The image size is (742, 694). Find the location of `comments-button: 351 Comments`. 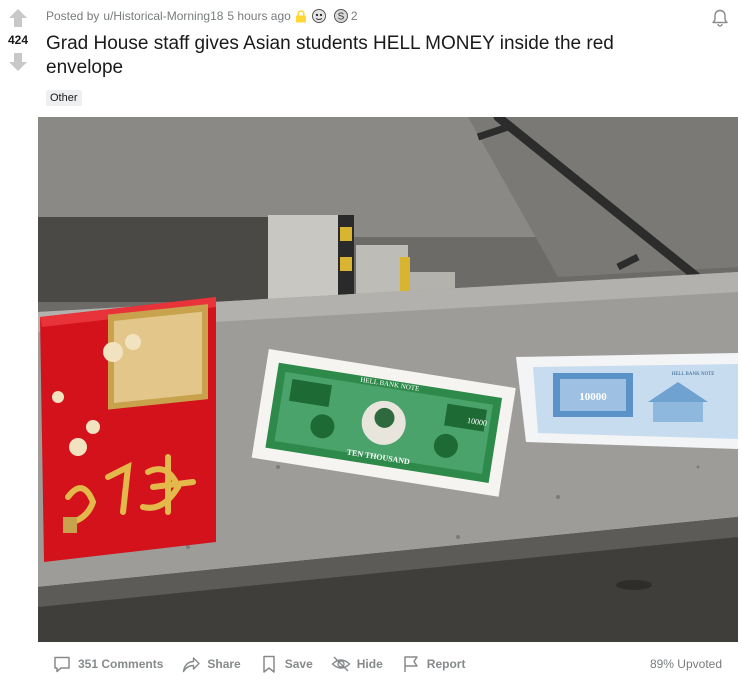

comments-button: 351 Comments is located at coordinates (107, 664).